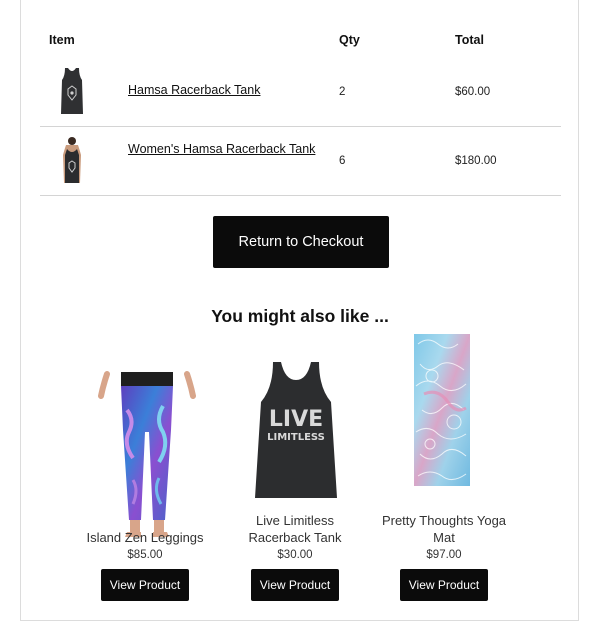 The width and height of the screenshot is (600, 640). Describe the element at coordinates (145, 537) in the screenshot. I see `product-name: Island Zen Leggings` at that location.